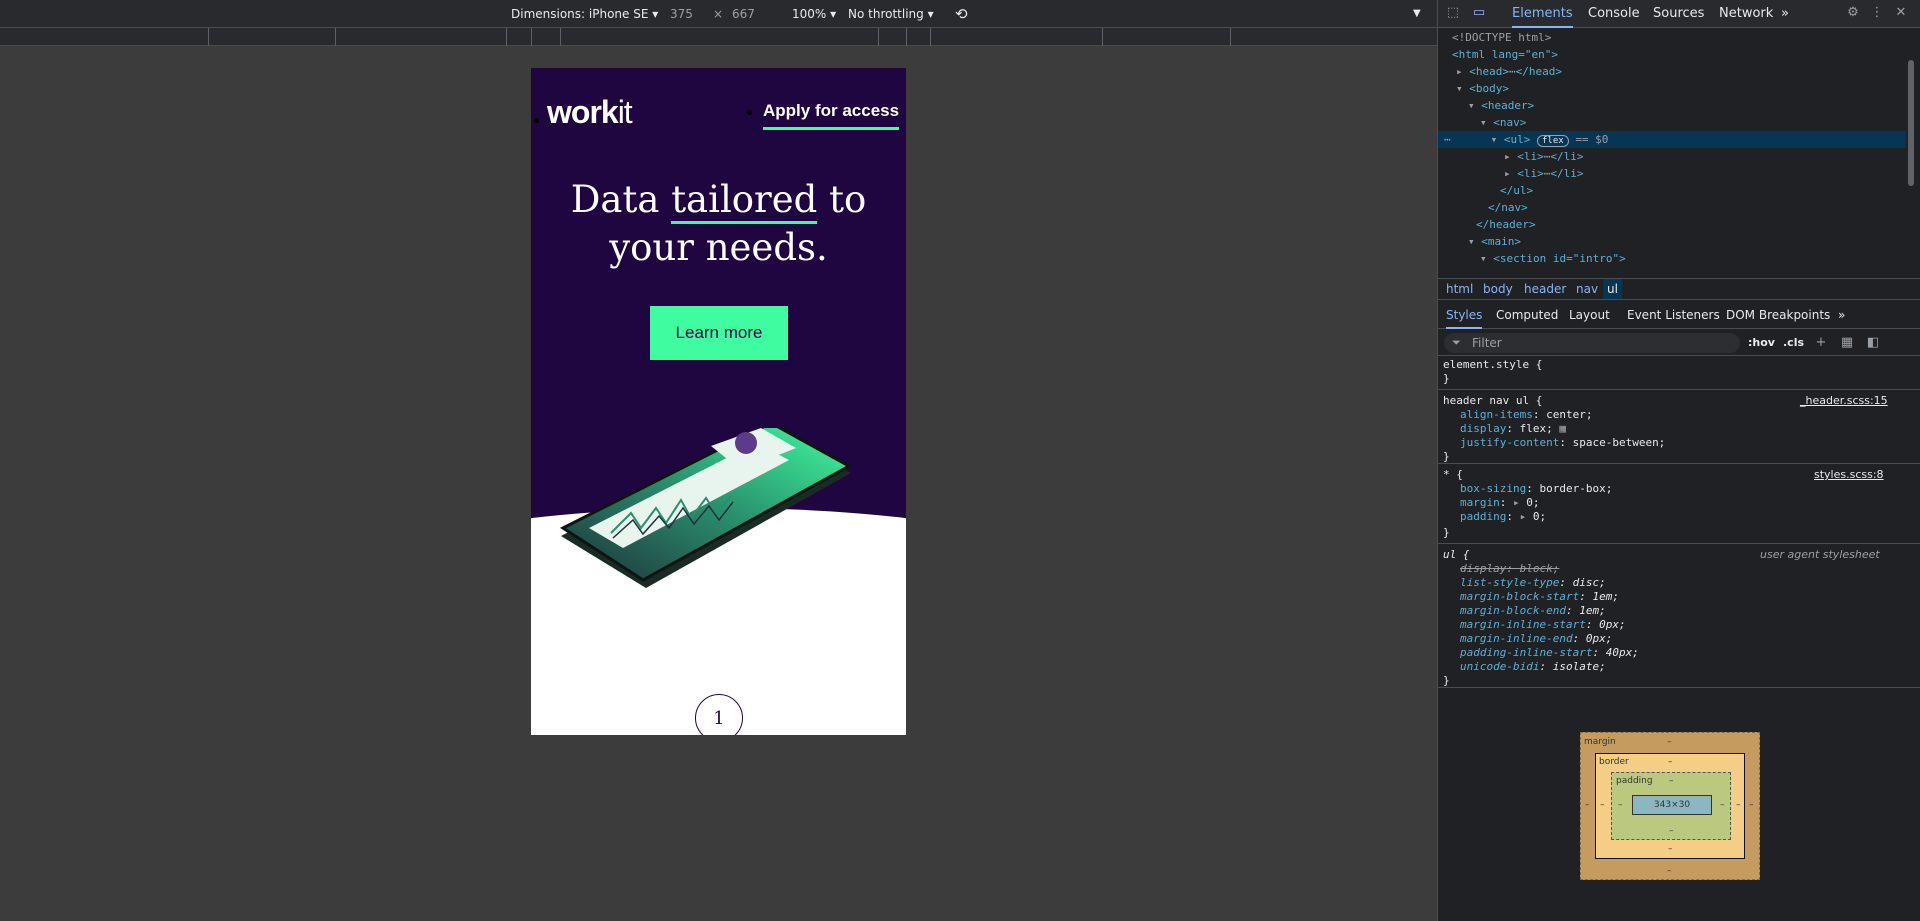 This screenshot has height=921, width=1920. I want to click on kebab-menu-icon: ⋮, so click(1877, 13).